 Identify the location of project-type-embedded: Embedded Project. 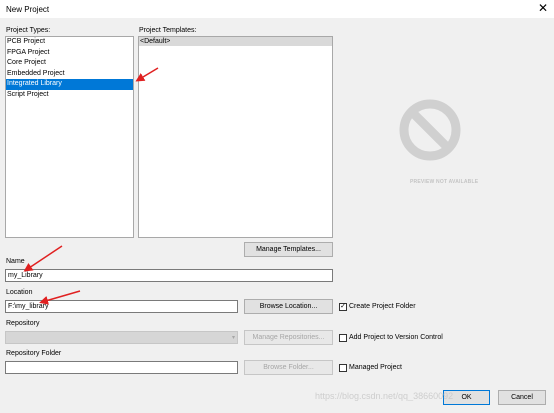
(69, 74).